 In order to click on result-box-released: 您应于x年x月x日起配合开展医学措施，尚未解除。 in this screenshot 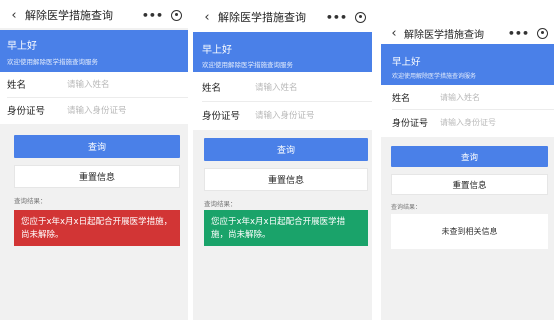, I will do `click(286, 228)`.